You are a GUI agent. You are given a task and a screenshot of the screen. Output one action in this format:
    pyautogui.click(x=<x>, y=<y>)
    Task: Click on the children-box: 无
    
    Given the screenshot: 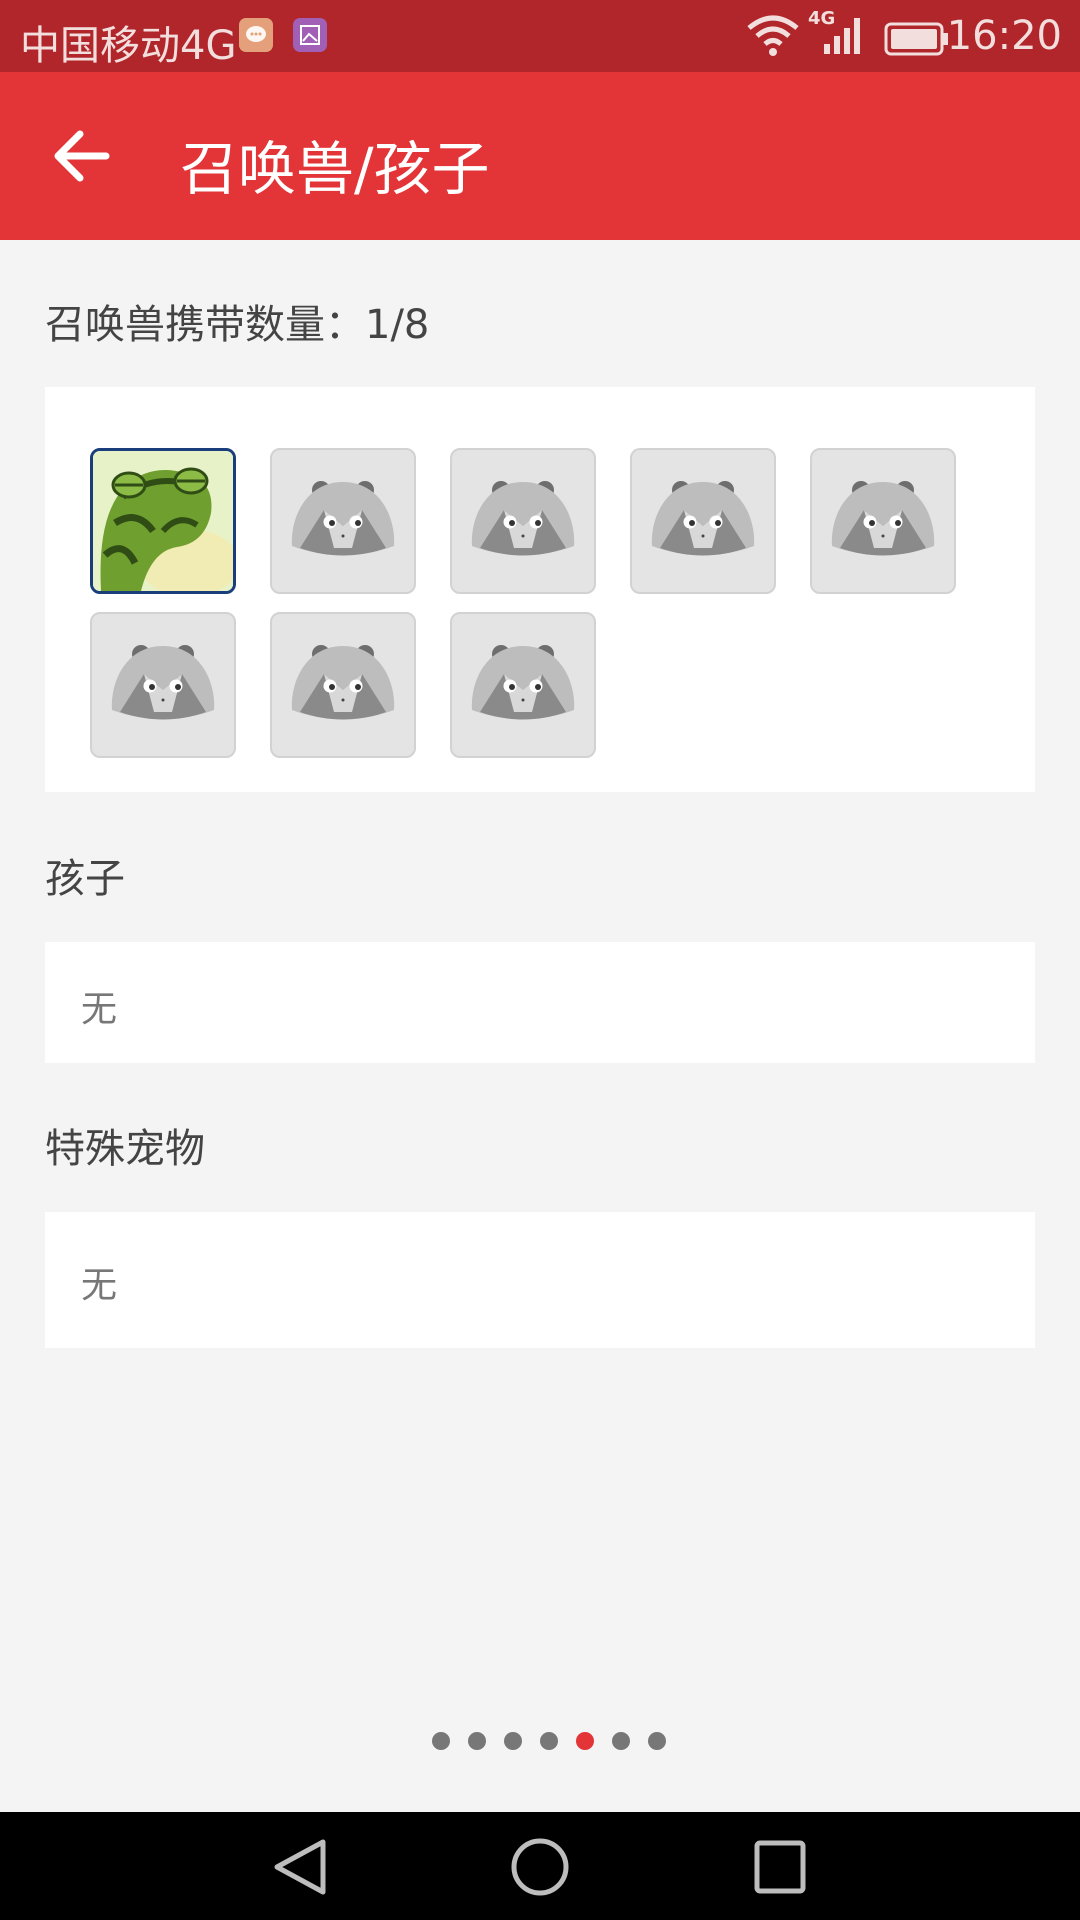 What is the action you would take?
    pyautogui.click(x=540, y=1002)
    